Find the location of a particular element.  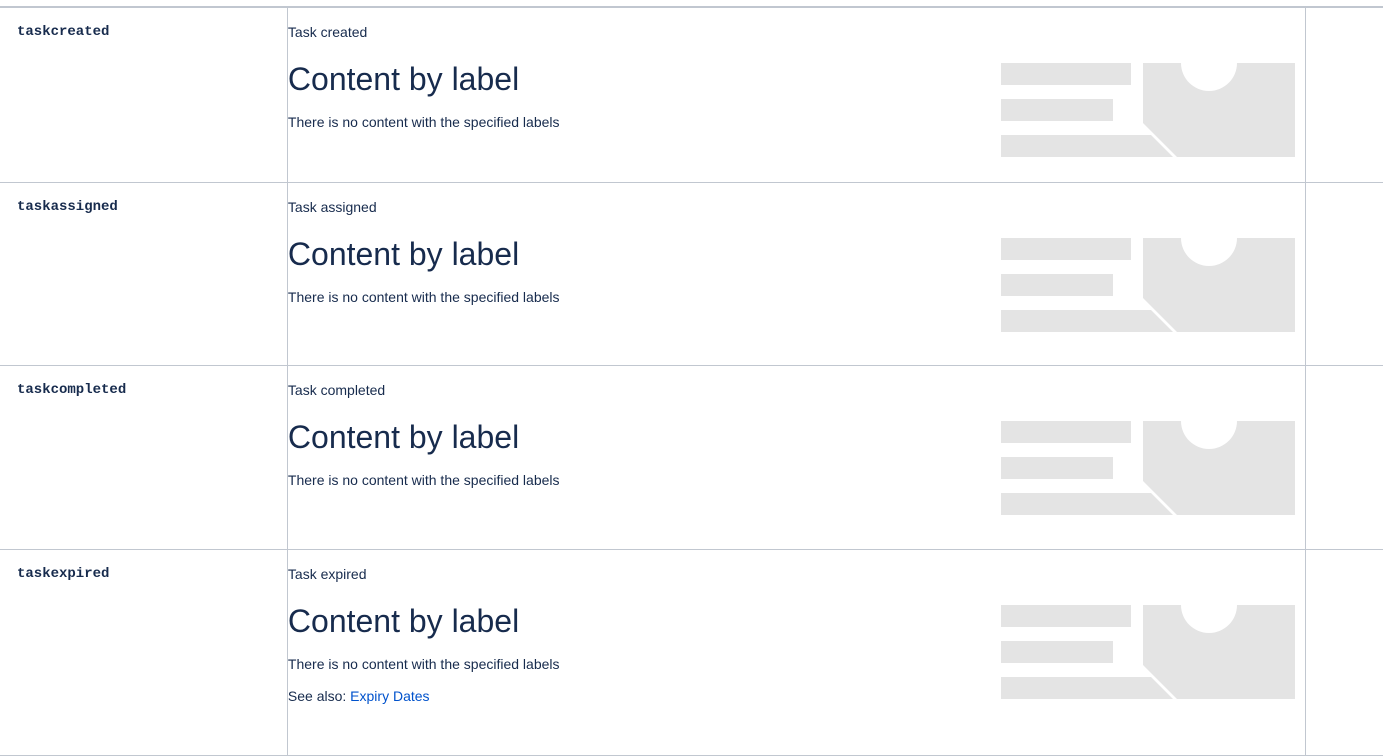

event-key-cell: taskcreated is located at coordinates (144, 94).